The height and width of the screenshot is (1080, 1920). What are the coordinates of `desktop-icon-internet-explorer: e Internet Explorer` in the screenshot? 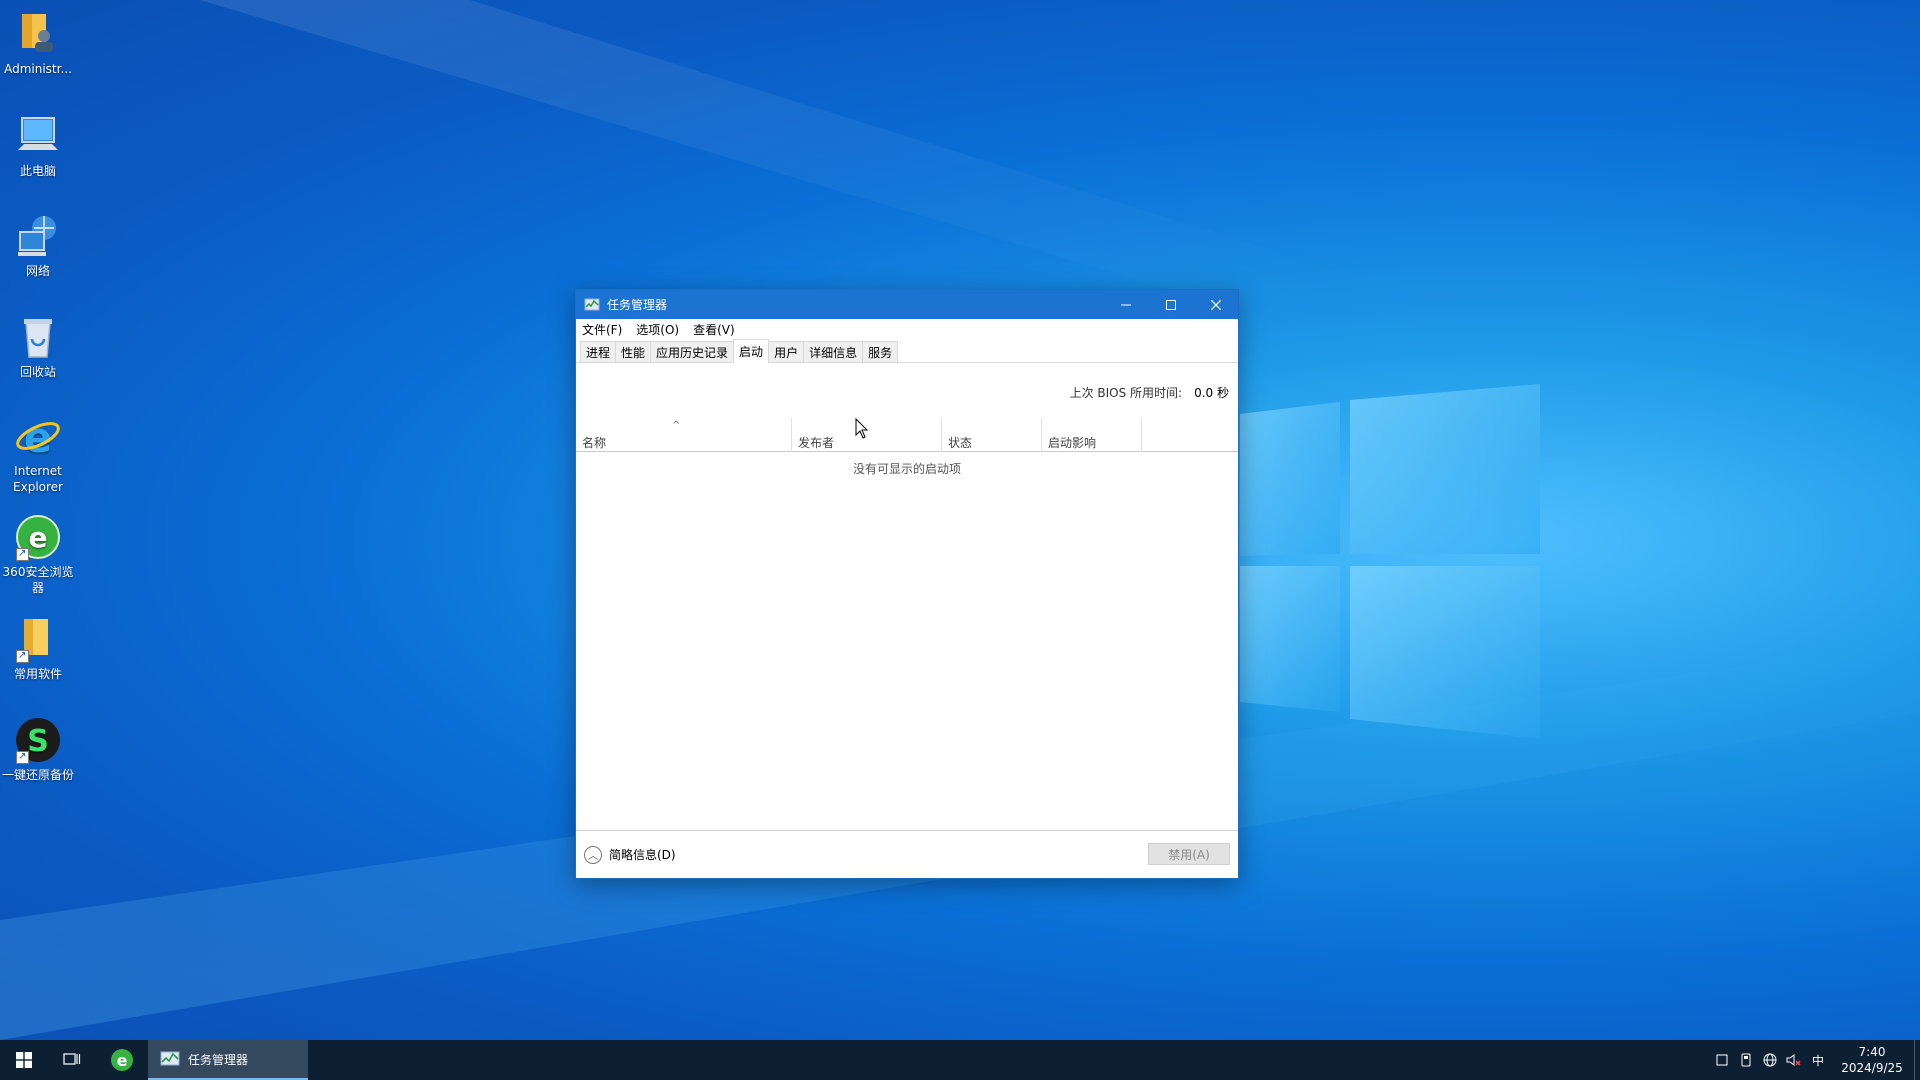 It's located at (38, 453).